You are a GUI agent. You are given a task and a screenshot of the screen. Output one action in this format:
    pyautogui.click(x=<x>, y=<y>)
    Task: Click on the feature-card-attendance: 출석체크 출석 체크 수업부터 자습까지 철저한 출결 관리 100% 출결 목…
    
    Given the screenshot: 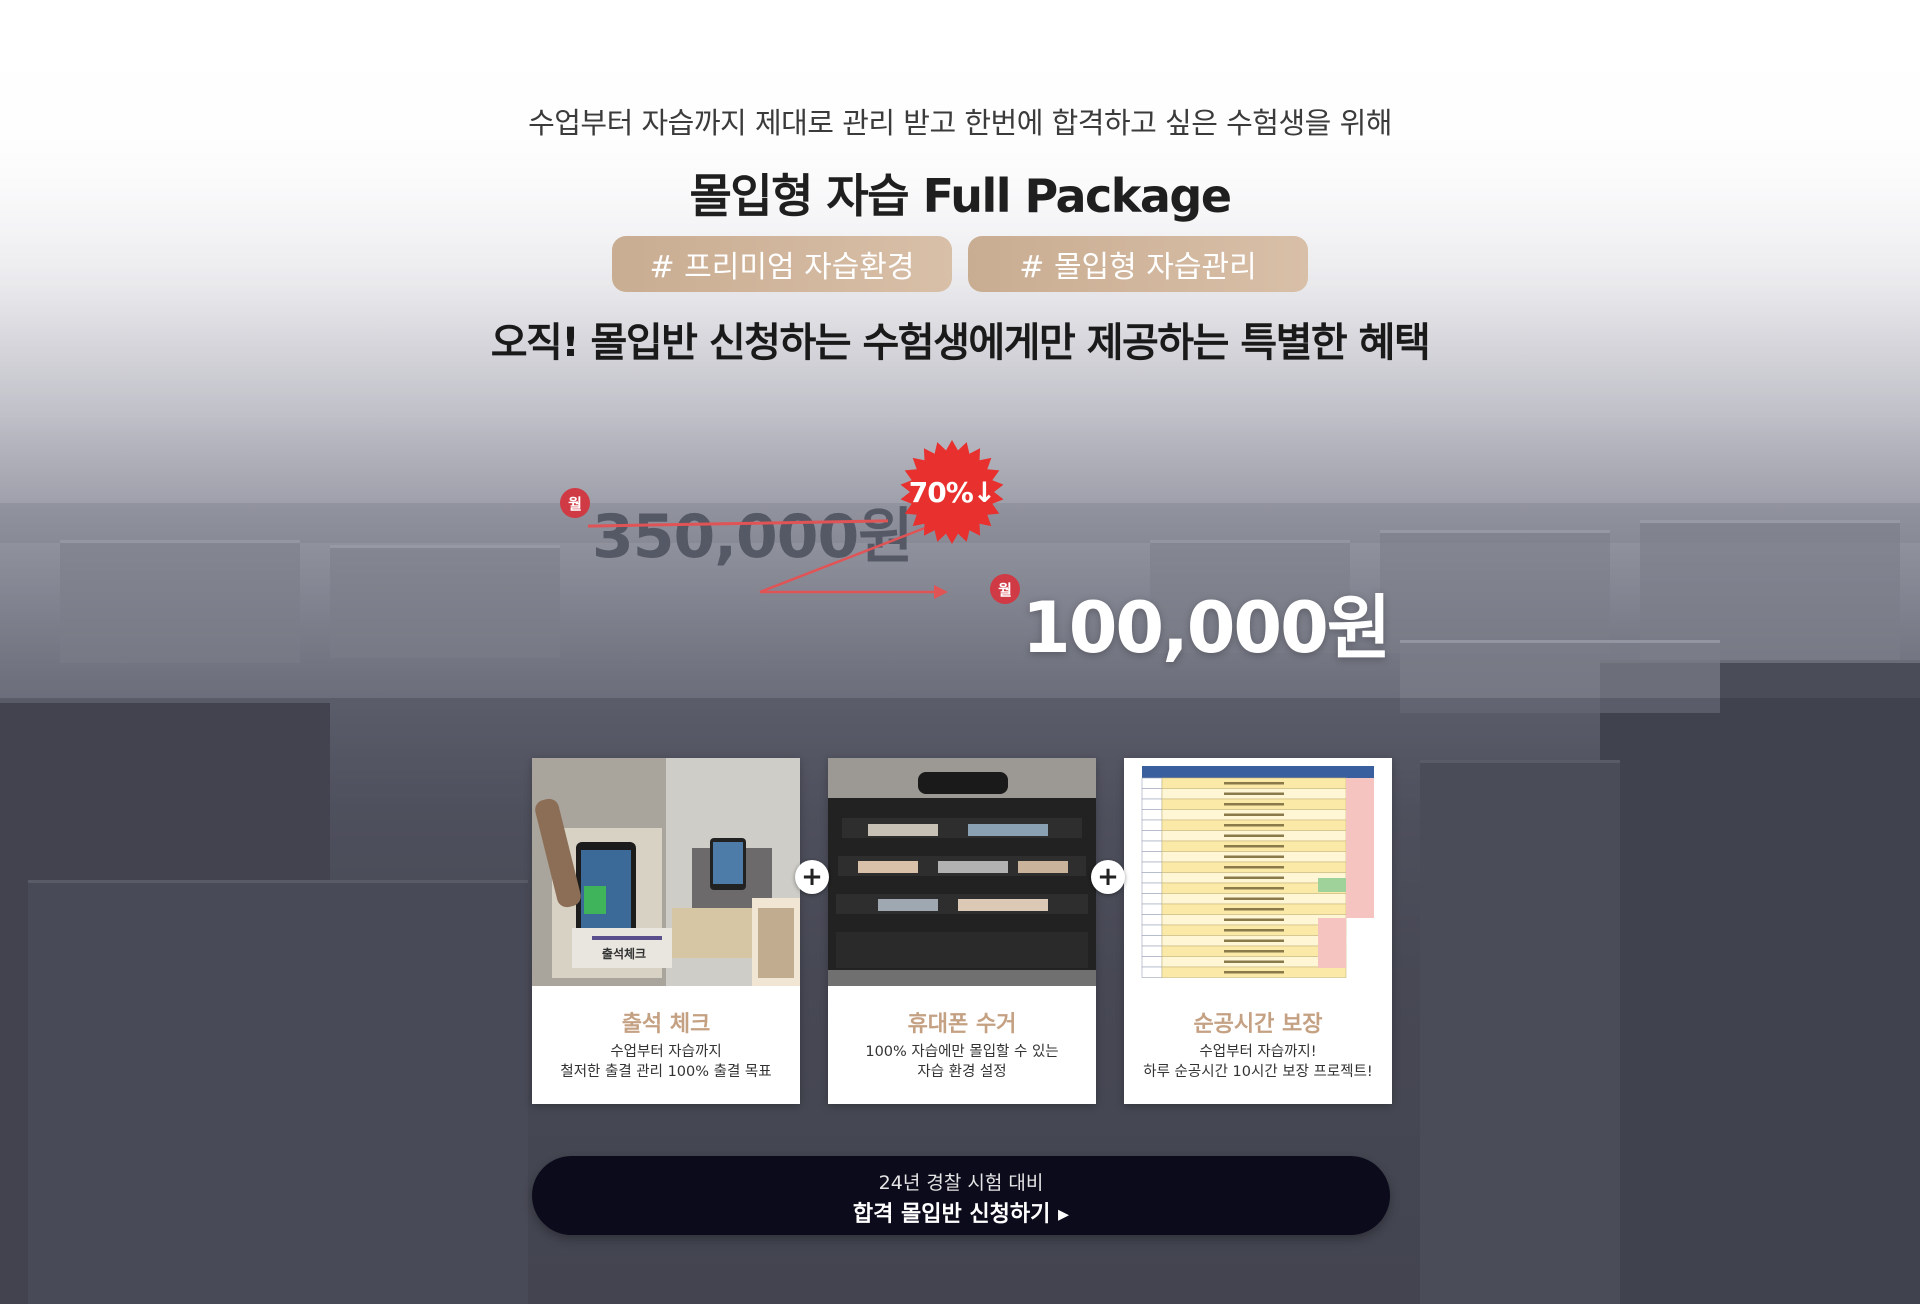 What is the action you would take?
    pyautogui.click(x=666, y=931)
    